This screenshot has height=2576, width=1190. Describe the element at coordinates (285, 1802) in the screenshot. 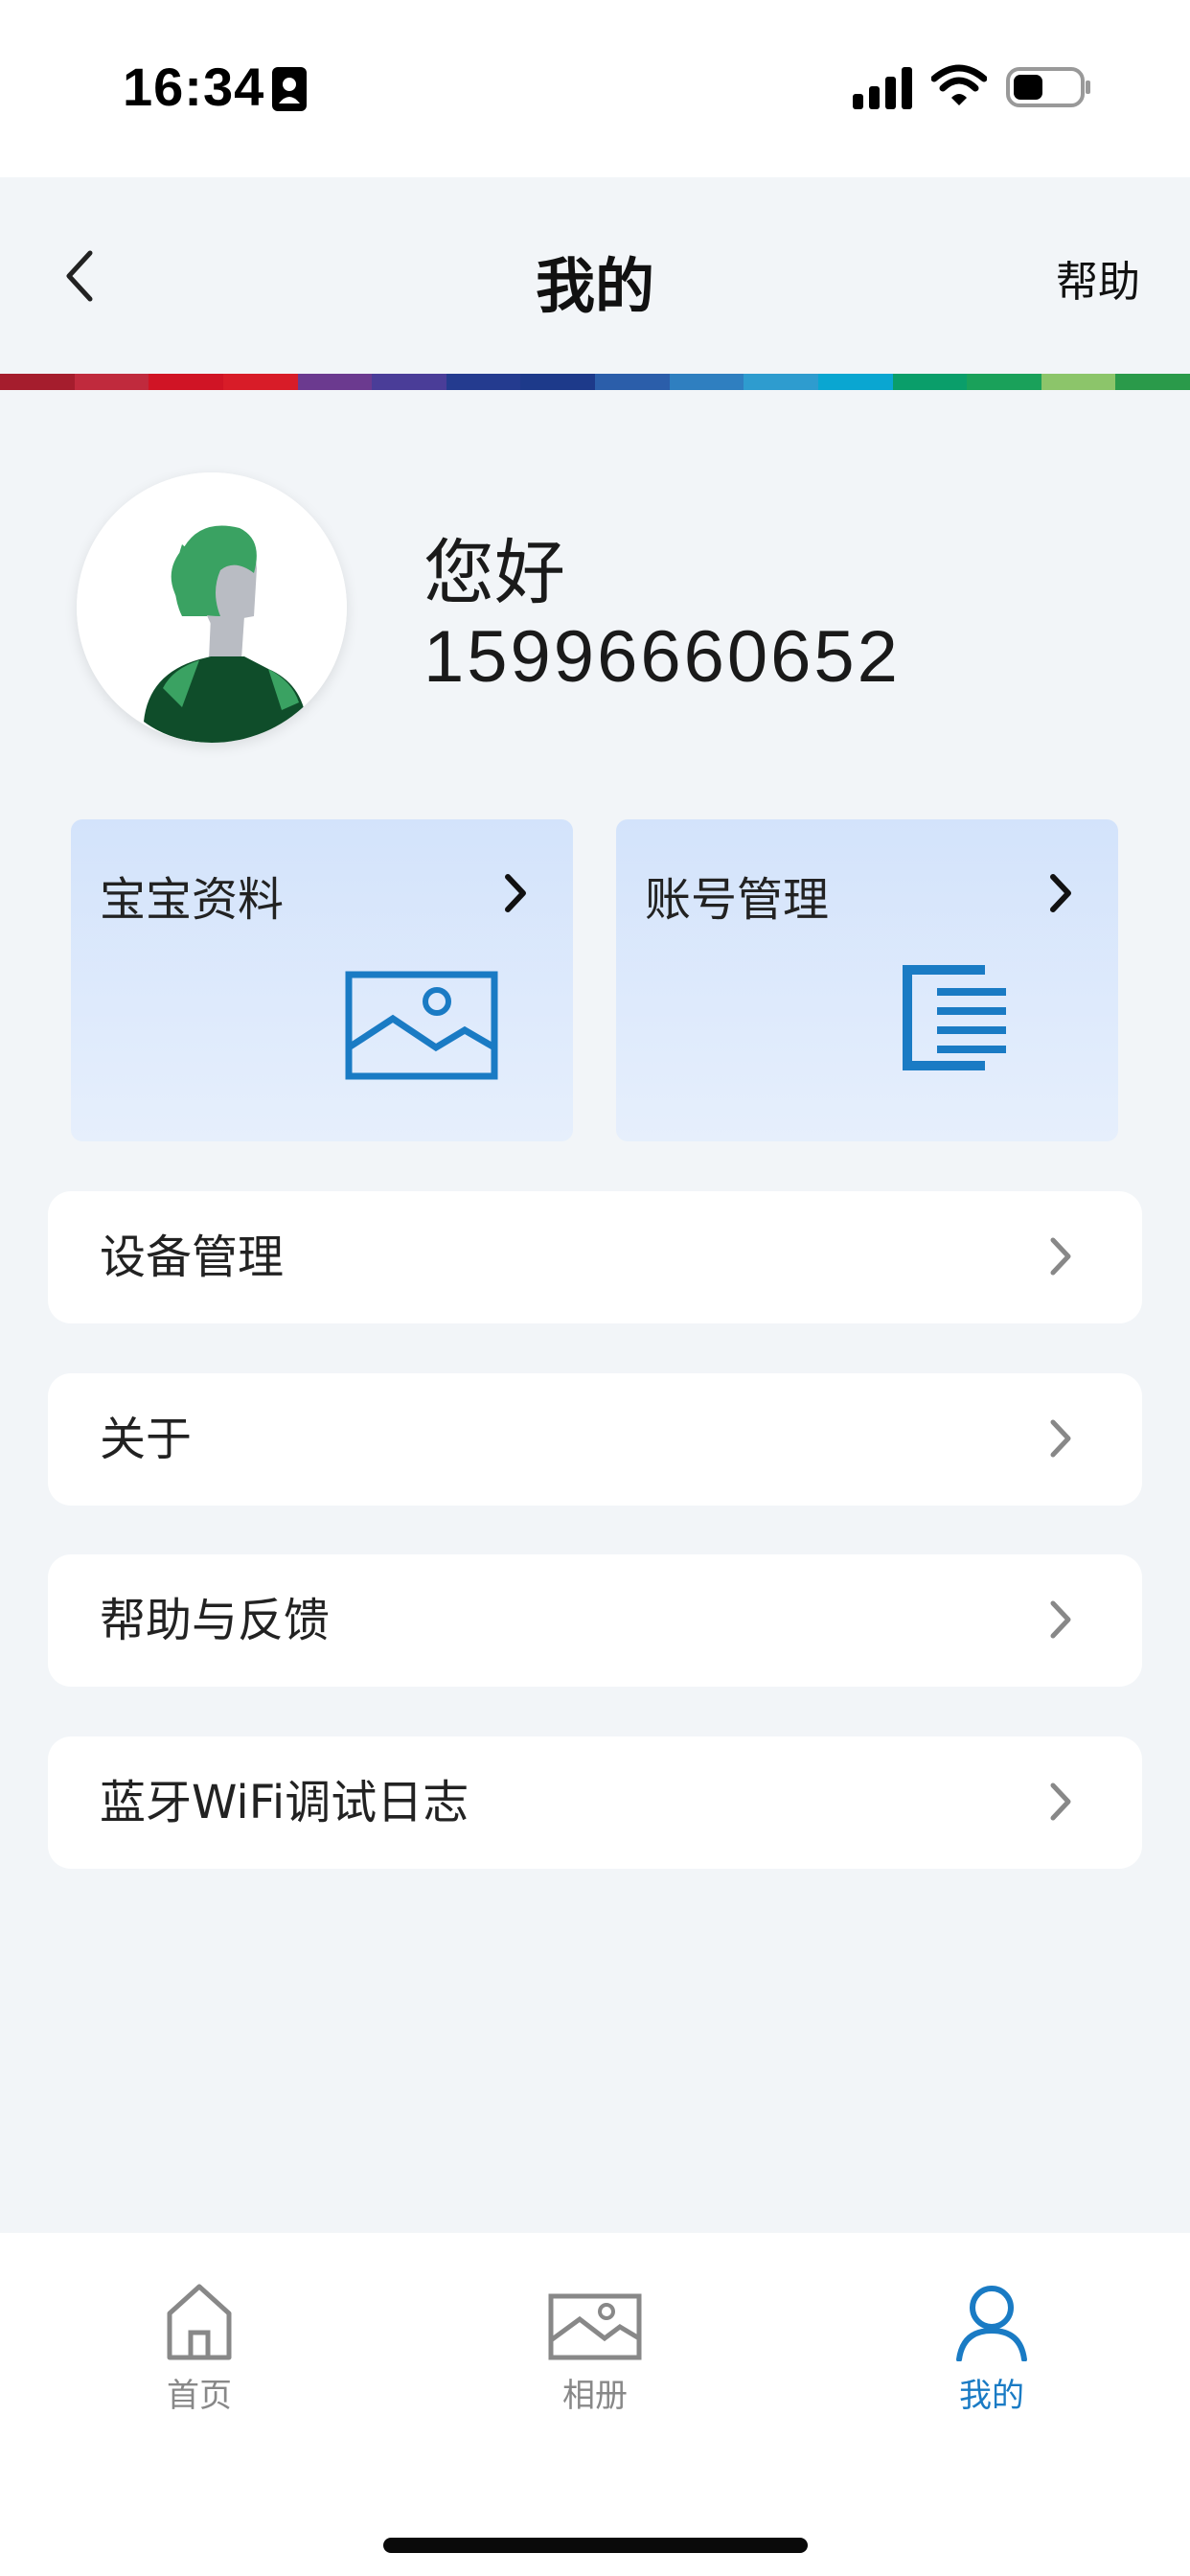

I see `menu-item-label: 蓝牙WiFi调试日志` at that location.